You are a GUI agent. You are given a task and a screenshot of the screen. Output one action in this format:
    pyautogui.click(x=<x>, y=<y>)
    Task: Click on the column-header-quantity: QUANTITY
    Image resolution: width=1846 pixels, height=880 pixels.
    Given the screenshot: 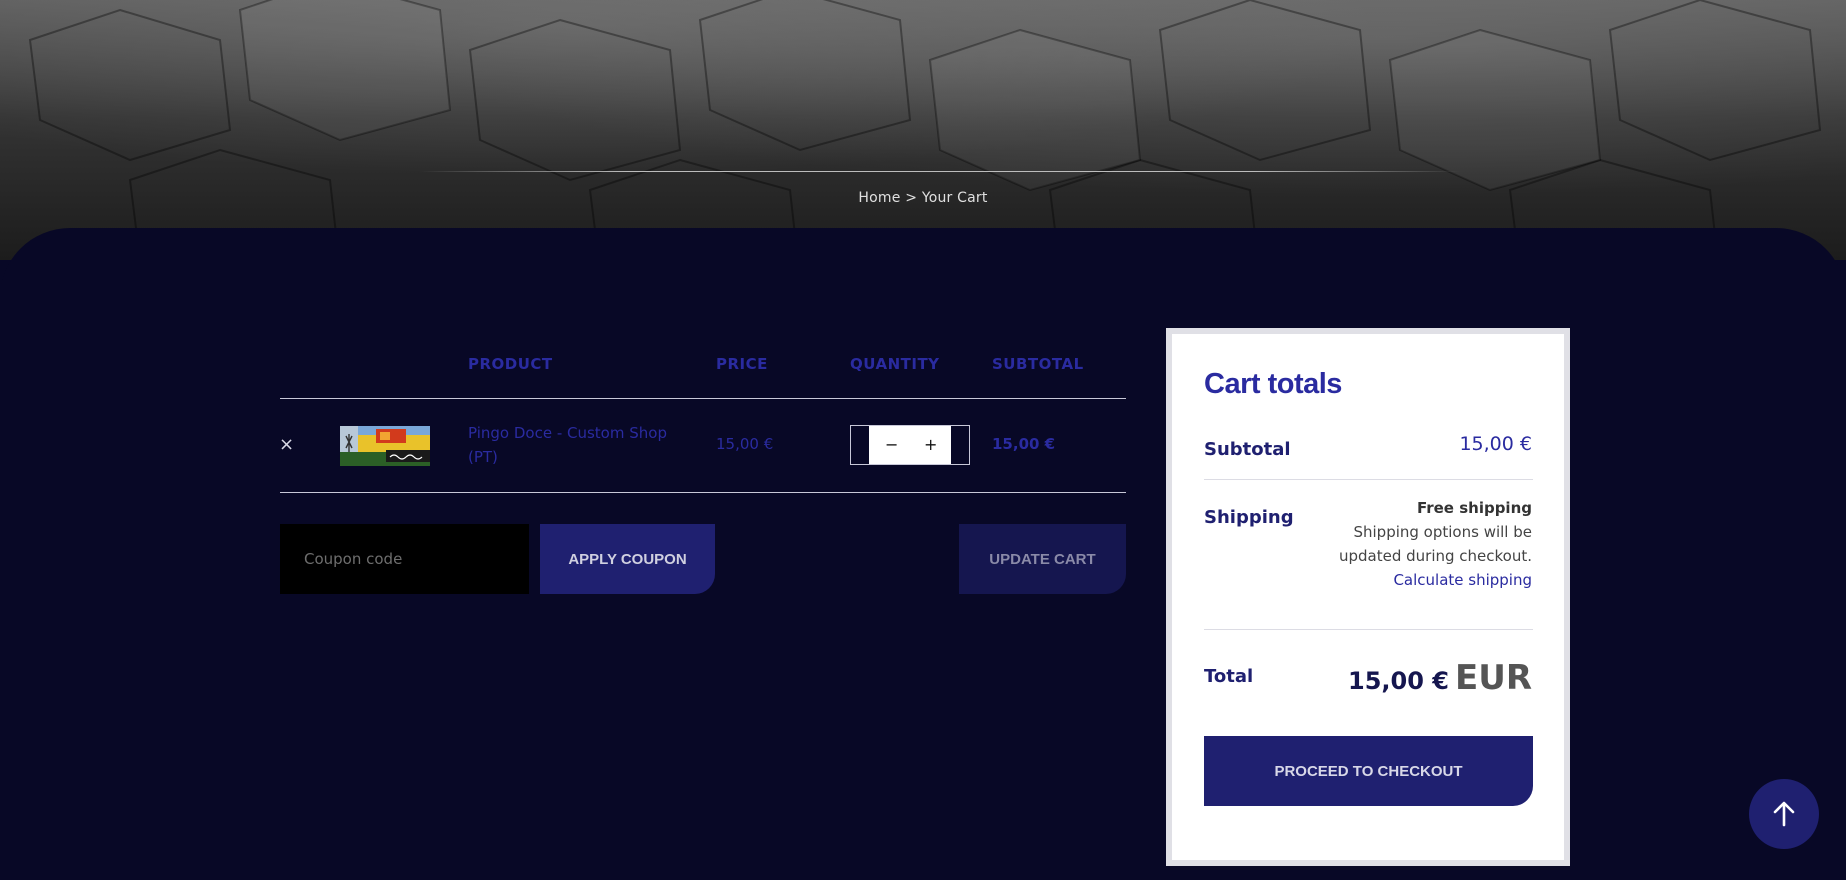 What is the action you would take?
    pyautogui.click(x=895, y=364)
    